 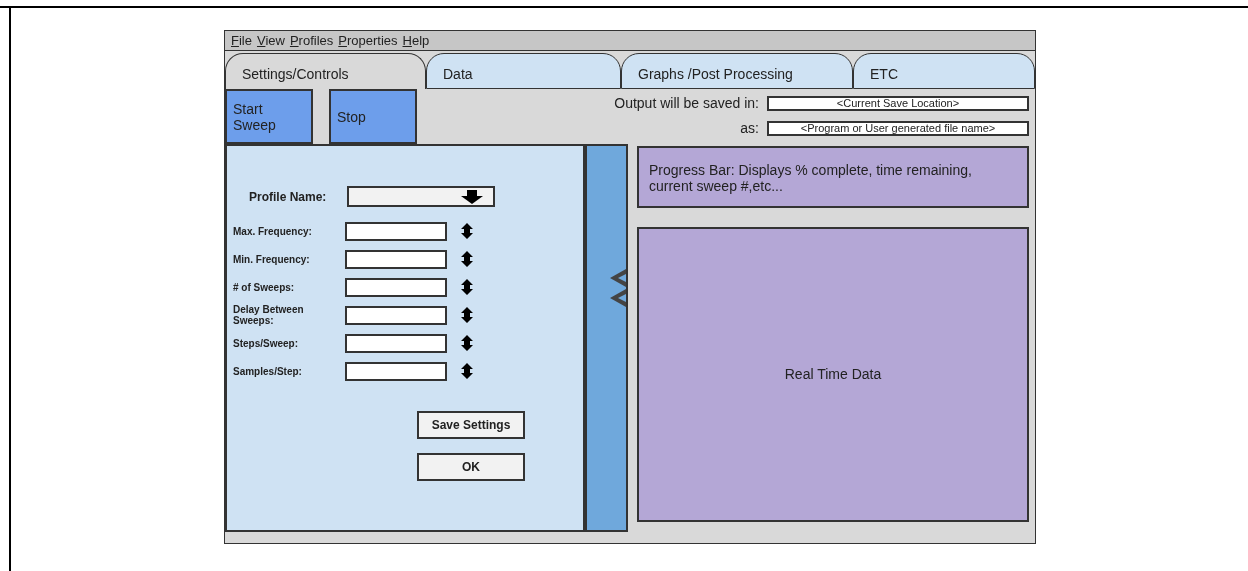 I want to click on file-name-label: as:, so click(x=749, y=128).